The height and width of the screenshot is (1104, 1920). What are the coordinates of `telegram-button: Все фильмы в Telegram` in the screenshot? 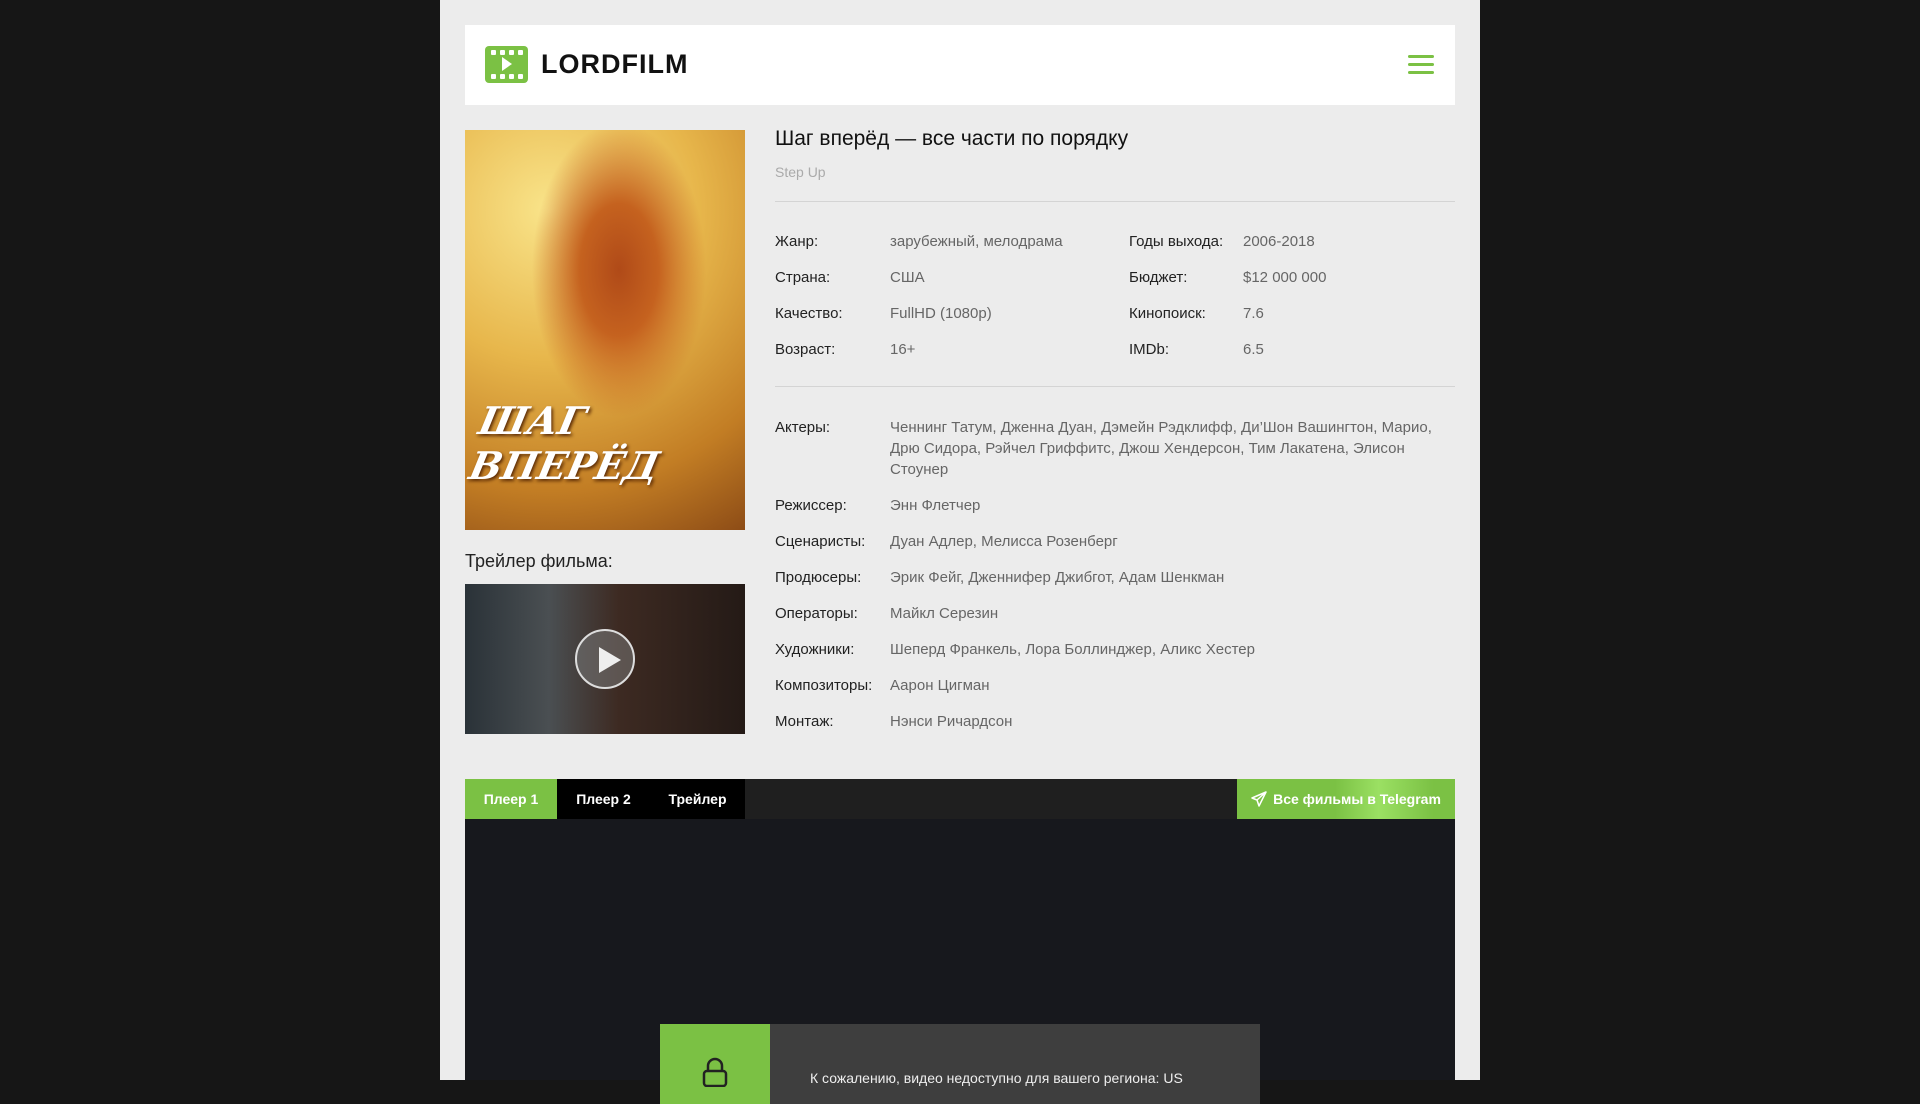 It's located at (1346, 799).